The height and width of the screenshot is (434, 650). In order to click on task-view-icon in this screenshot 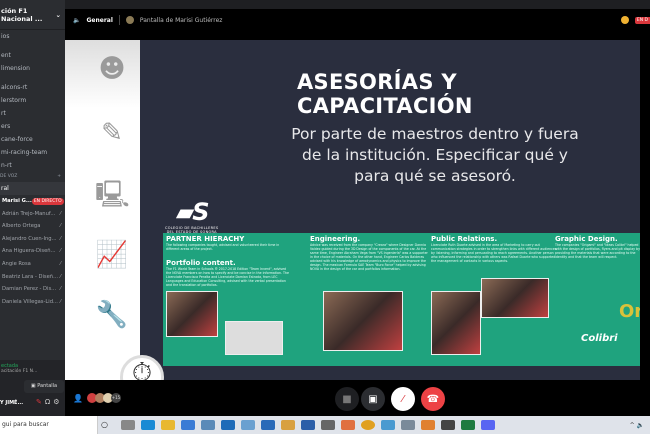, I will do `click(128, 425)`.